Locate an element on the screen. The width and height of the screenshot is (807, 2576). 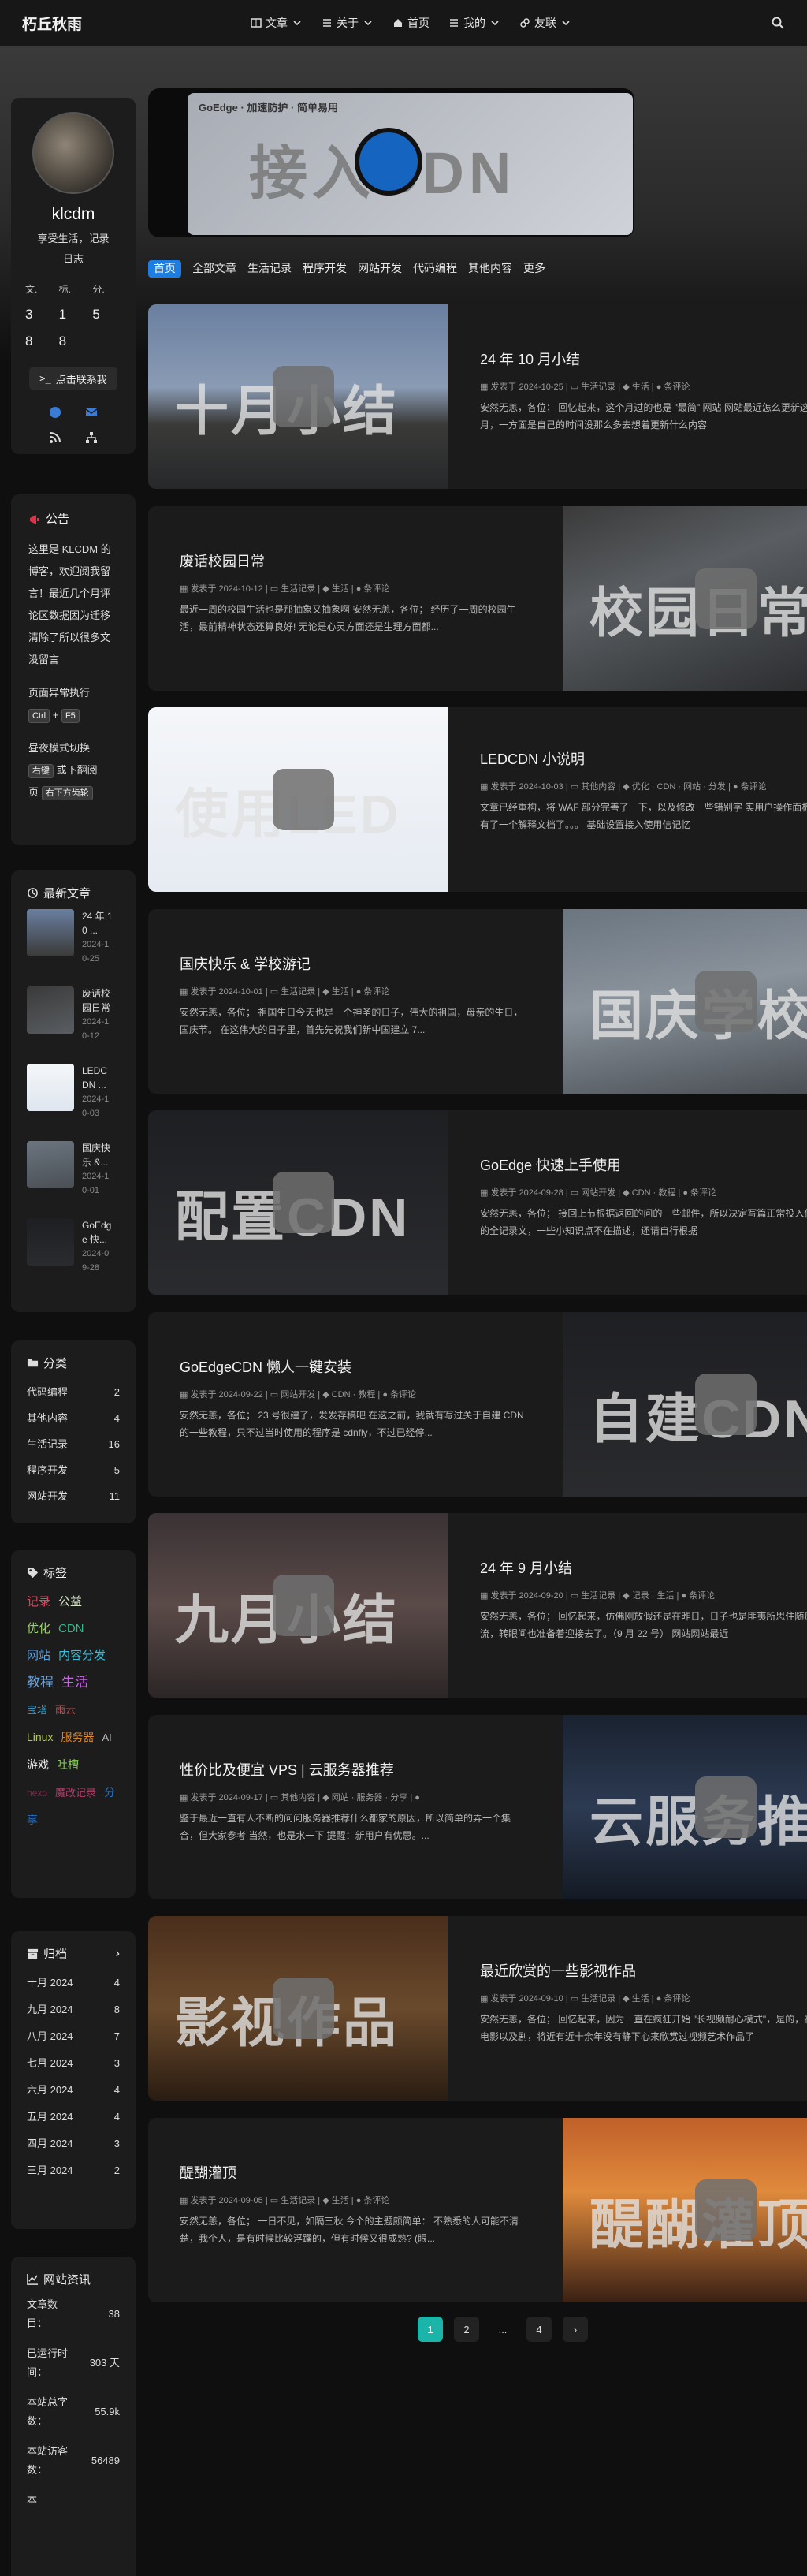
page-button: 2 is located at coordinates (466, 2330).